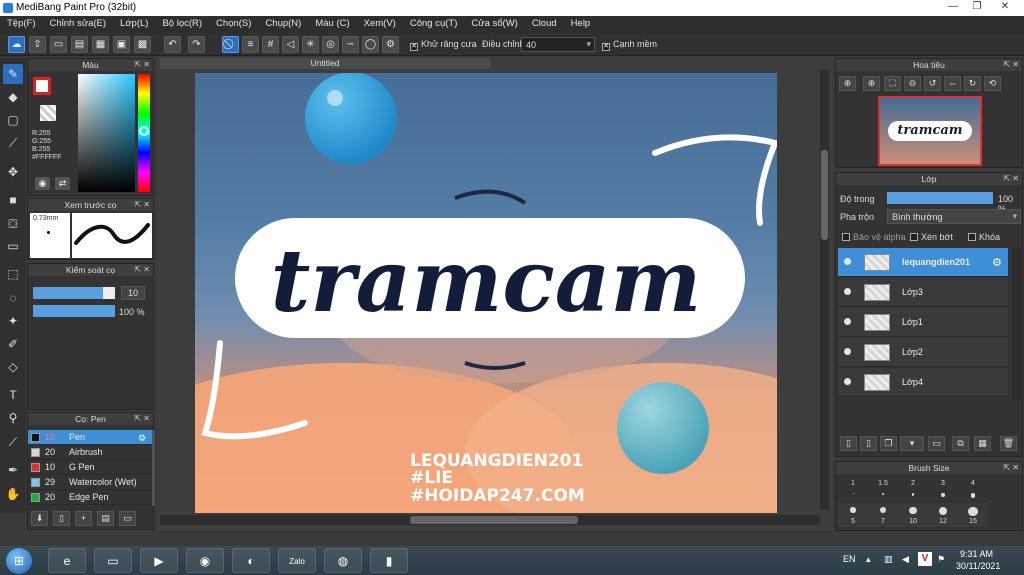 Image resolution: width=1024 pixels, height=575 pixels. I want to click on menu-select: Chọn(S), so click(233, 22).